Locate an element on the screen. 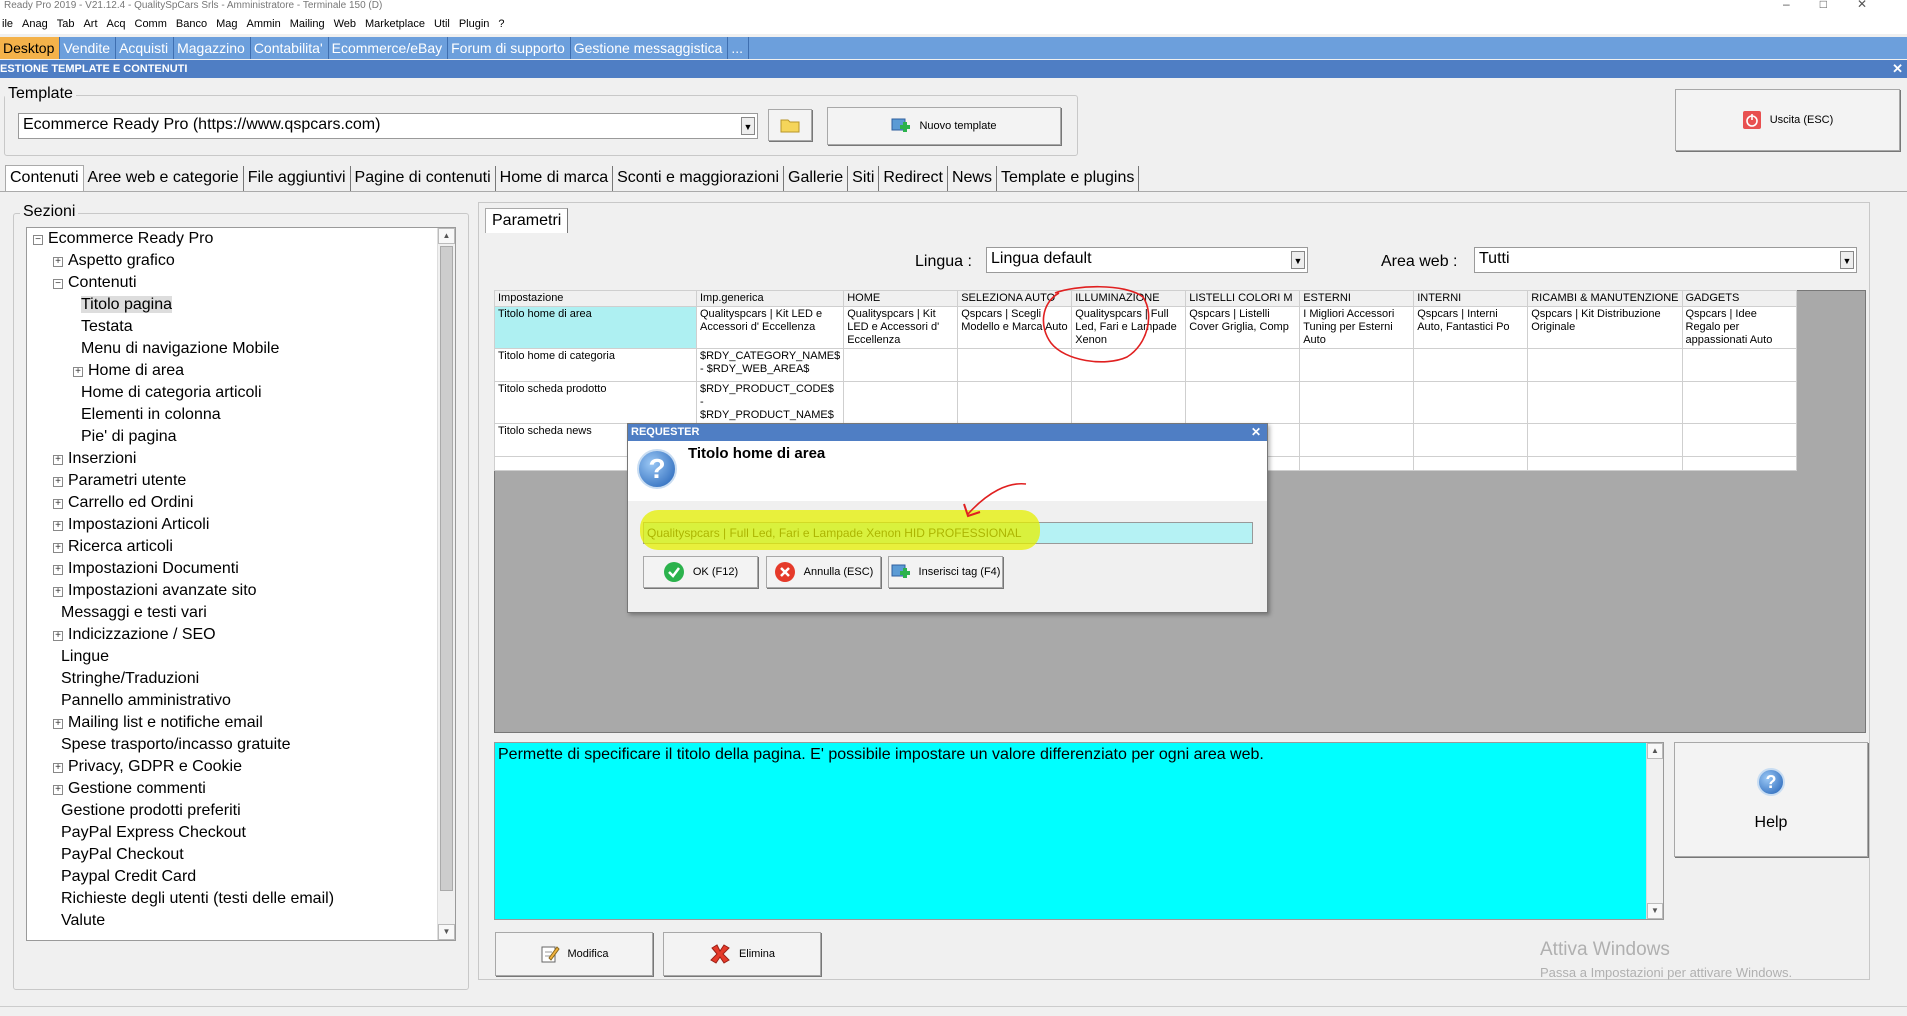  module-tab: Acquisti is located at coordinates (145, 48).